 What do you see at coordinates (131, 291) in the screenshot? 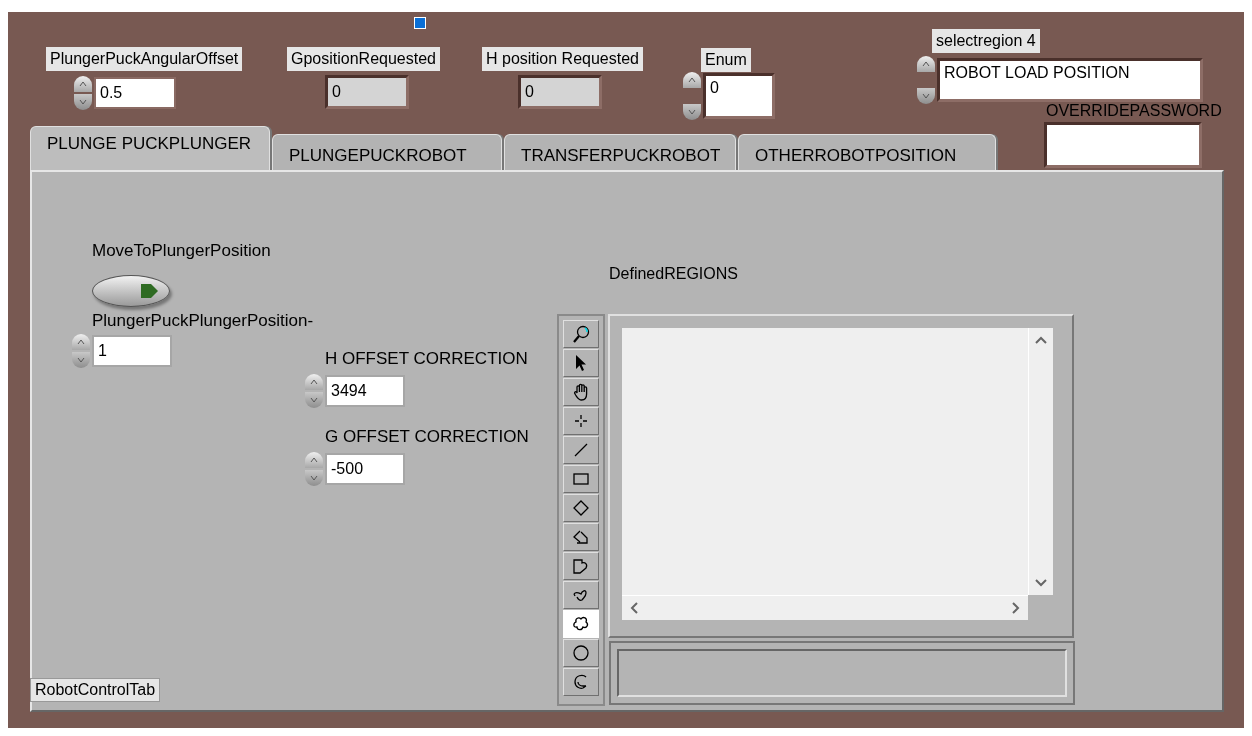
I see `move-button` at bounding box center [131, 291].